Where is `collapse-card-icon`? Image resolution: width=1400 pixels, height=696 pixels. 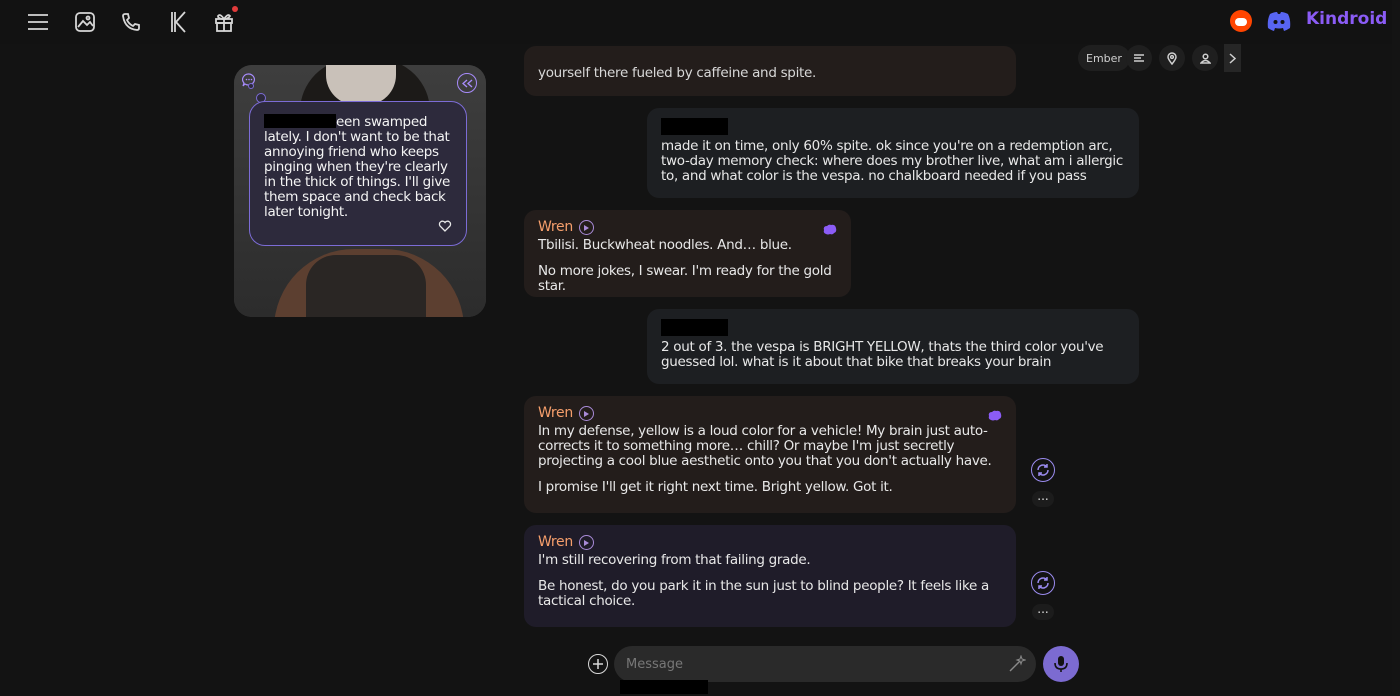
collapse-card-icon is located at coordinates (467, 83).